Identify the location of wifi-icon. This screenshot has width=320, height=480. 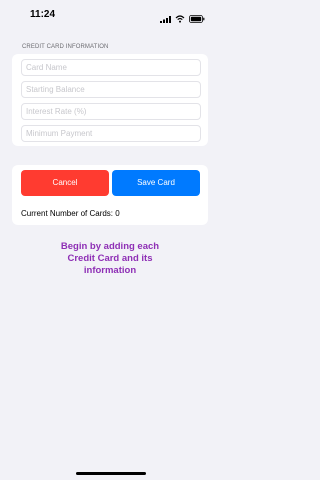
(180, 19).